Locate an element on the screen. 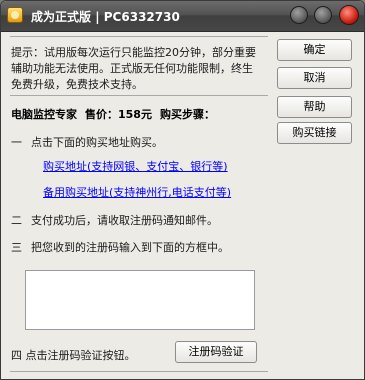  machine-code: PC6332730 is located at coordinates (141, 17).